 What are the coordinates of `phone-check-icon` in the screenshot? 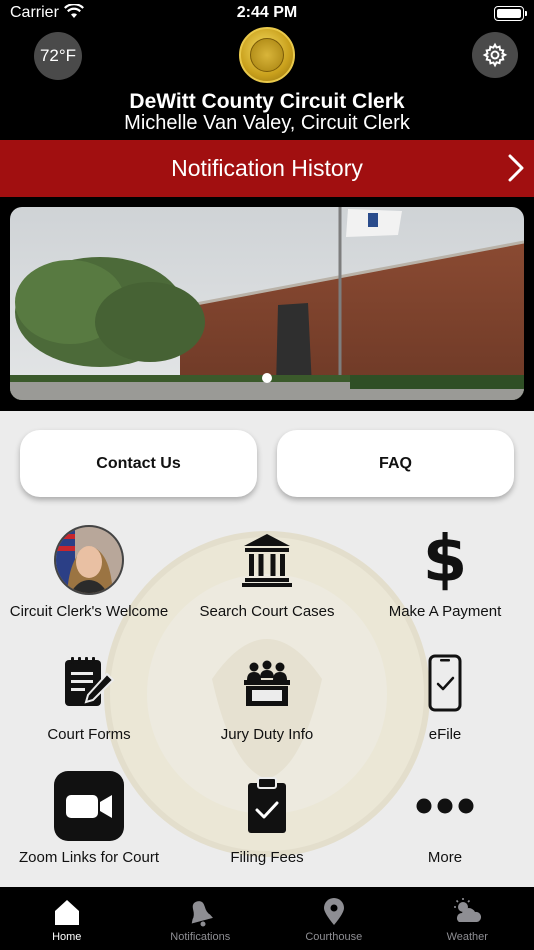 It's located at (445, 683).